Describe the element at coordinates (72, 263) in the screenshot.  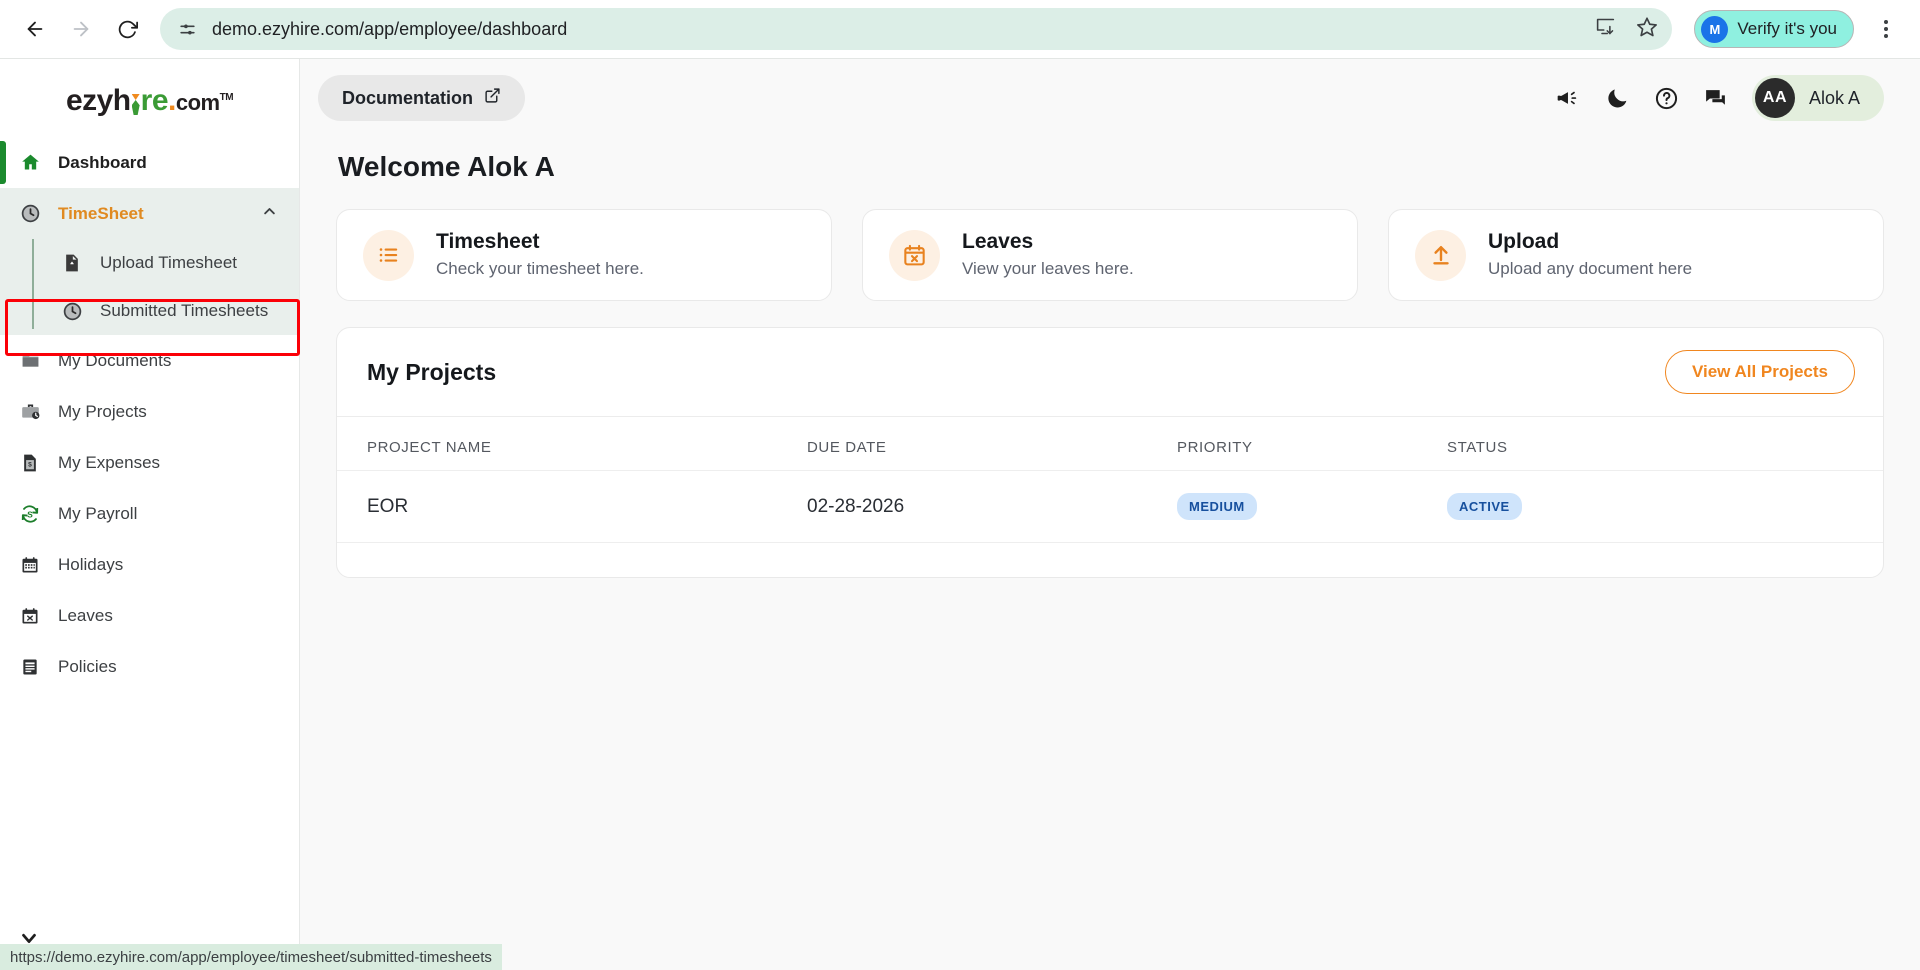
I see `file-upload-icon` at that location.